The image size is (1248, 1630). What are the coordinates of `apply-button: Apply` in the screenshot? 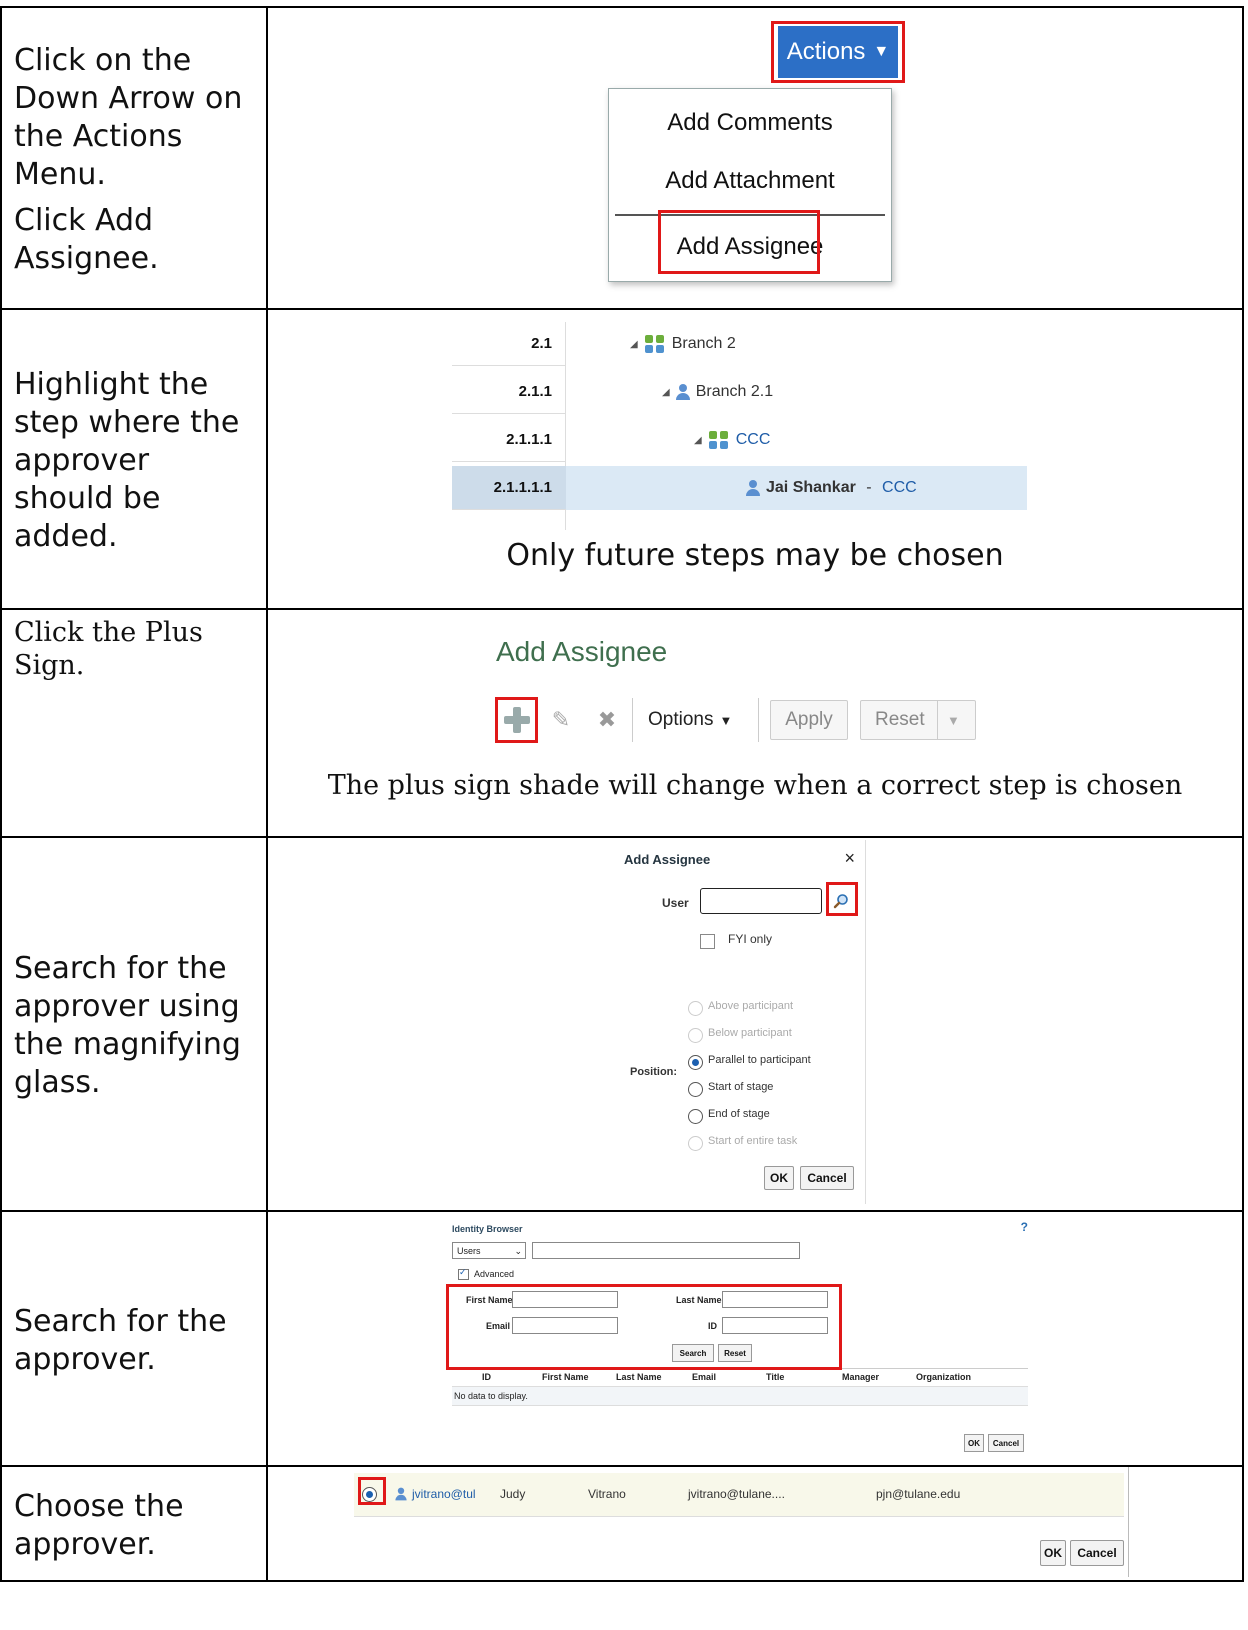 It's located at (809, 720).